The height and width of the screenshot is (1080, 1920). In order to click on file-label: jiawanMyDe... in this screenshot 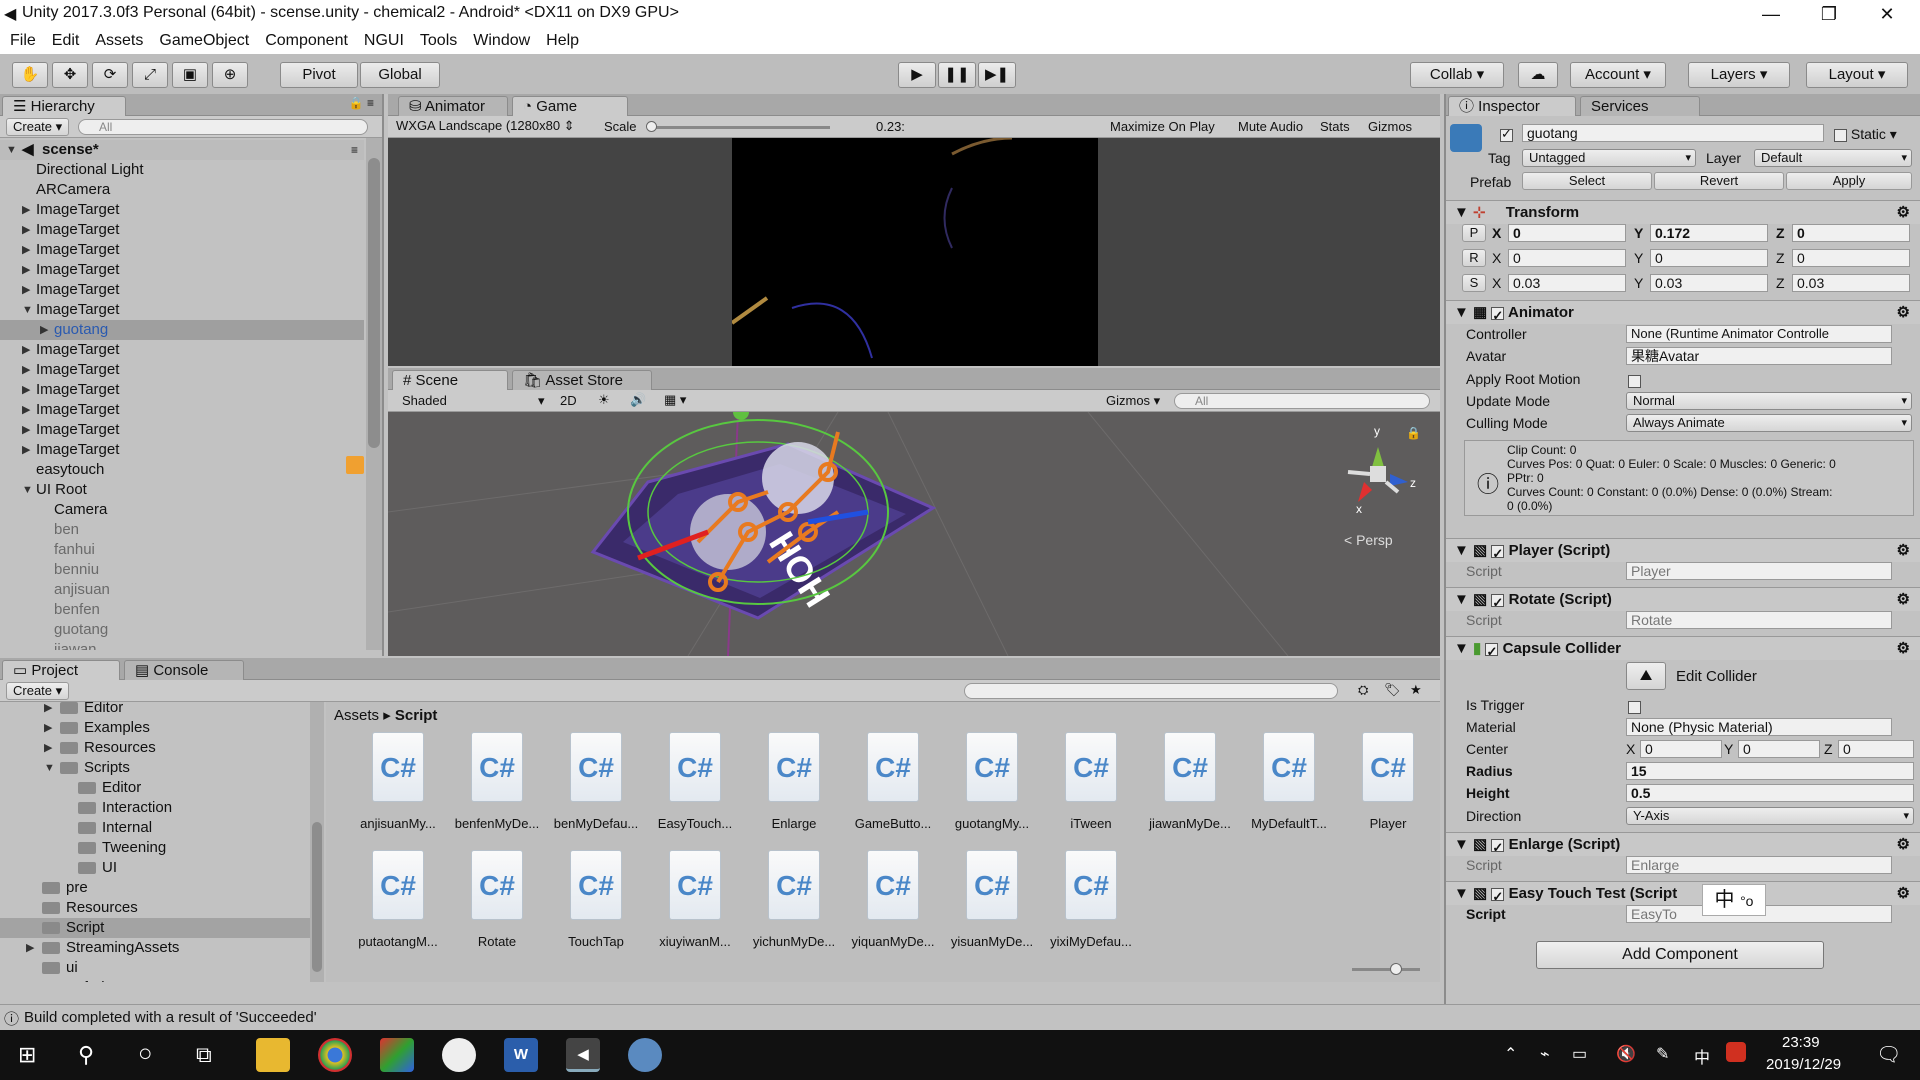, I will do `click(1190, 823)`.